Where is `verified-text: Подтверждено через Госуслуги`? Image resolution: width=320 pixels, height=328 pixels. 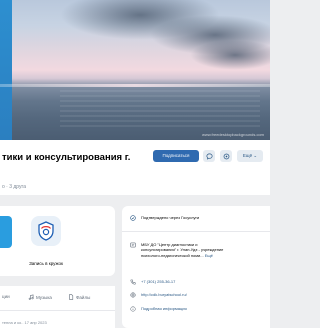
verified-text: Подтверждено через Госуслуги is located at coordinates (170, 217).